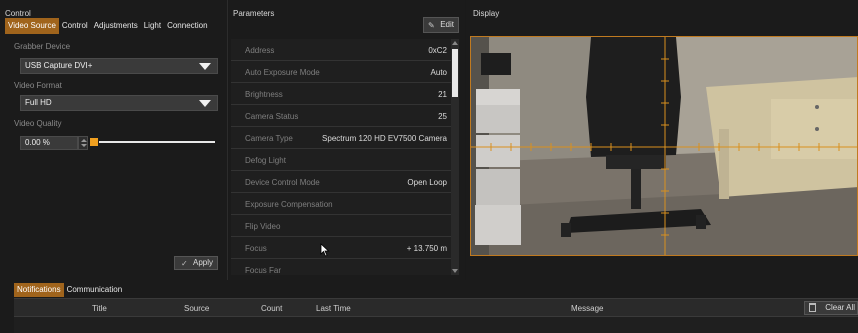 The width and height of the screenshot is (858, 333). I want to click on column-header-count: Count, so click(271, 308).